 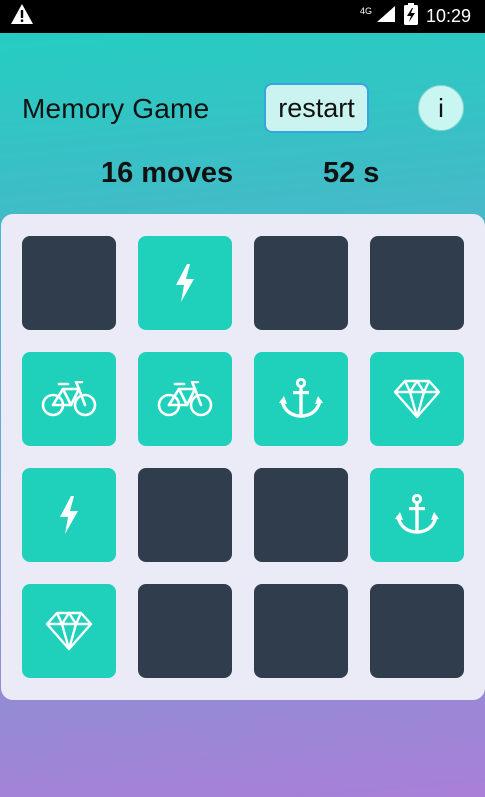 I want to click on timer-value: 52, so click(x=339, y=173).